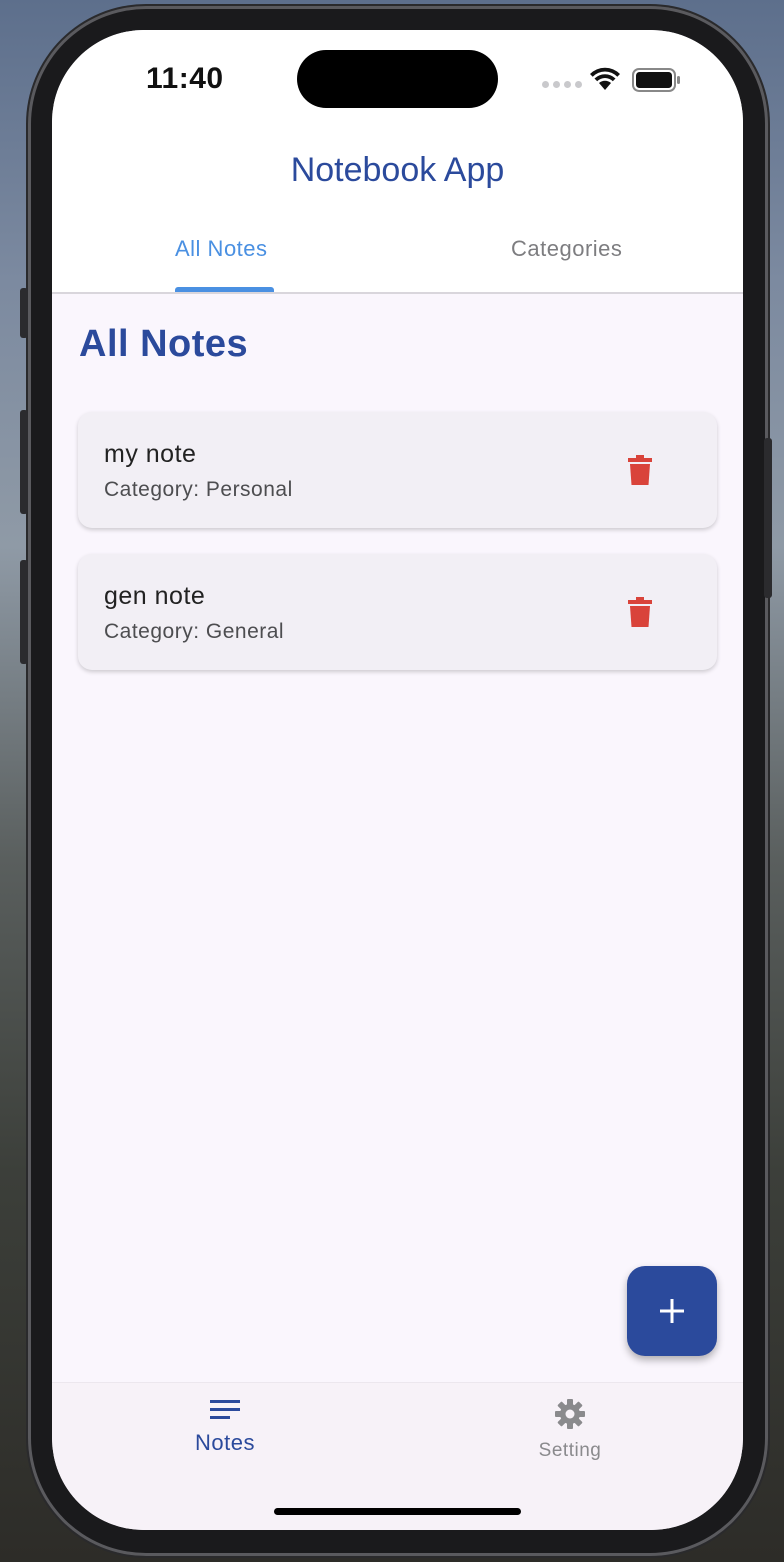 The image size is (784, 1562). I want to click on status-bar: 11:40, so click(397, 85).